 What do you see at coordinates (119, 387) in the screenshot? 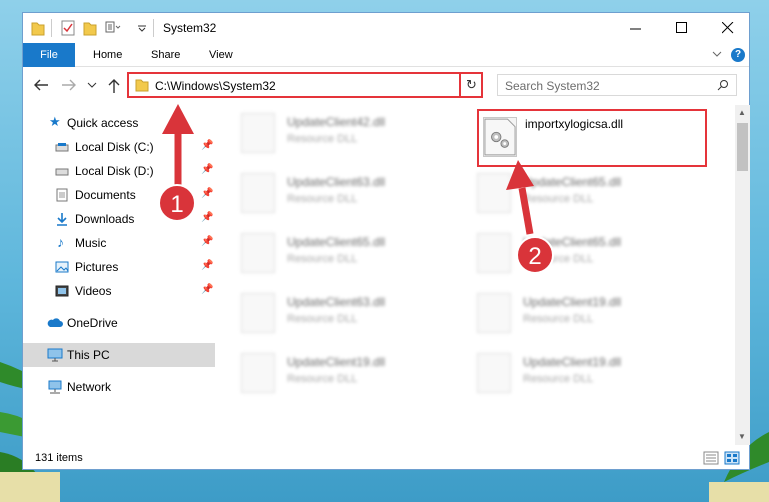
I see `sidebar-item-network: Network` at bounding box center [119, 387].